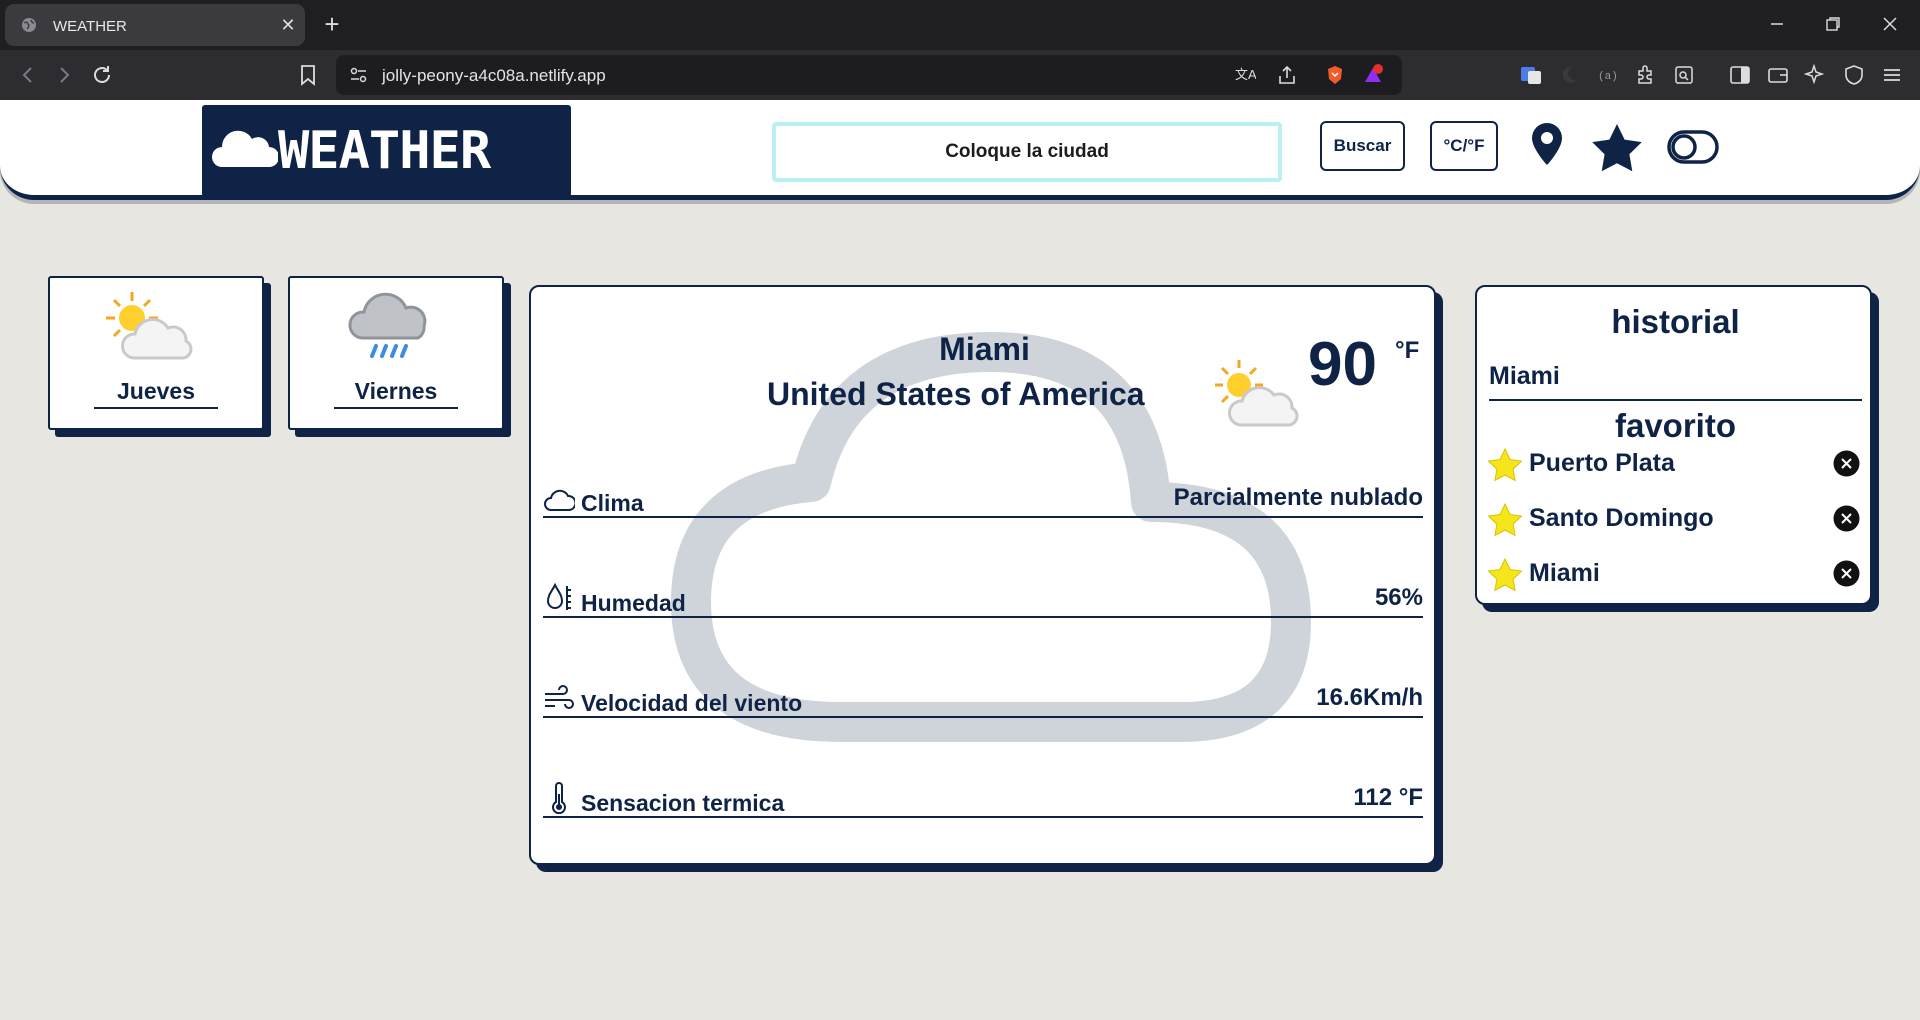  Describe the element at coordinates (1369, 697) in the screenshot. I see `detail-value: 16.6Km/h` at that location.